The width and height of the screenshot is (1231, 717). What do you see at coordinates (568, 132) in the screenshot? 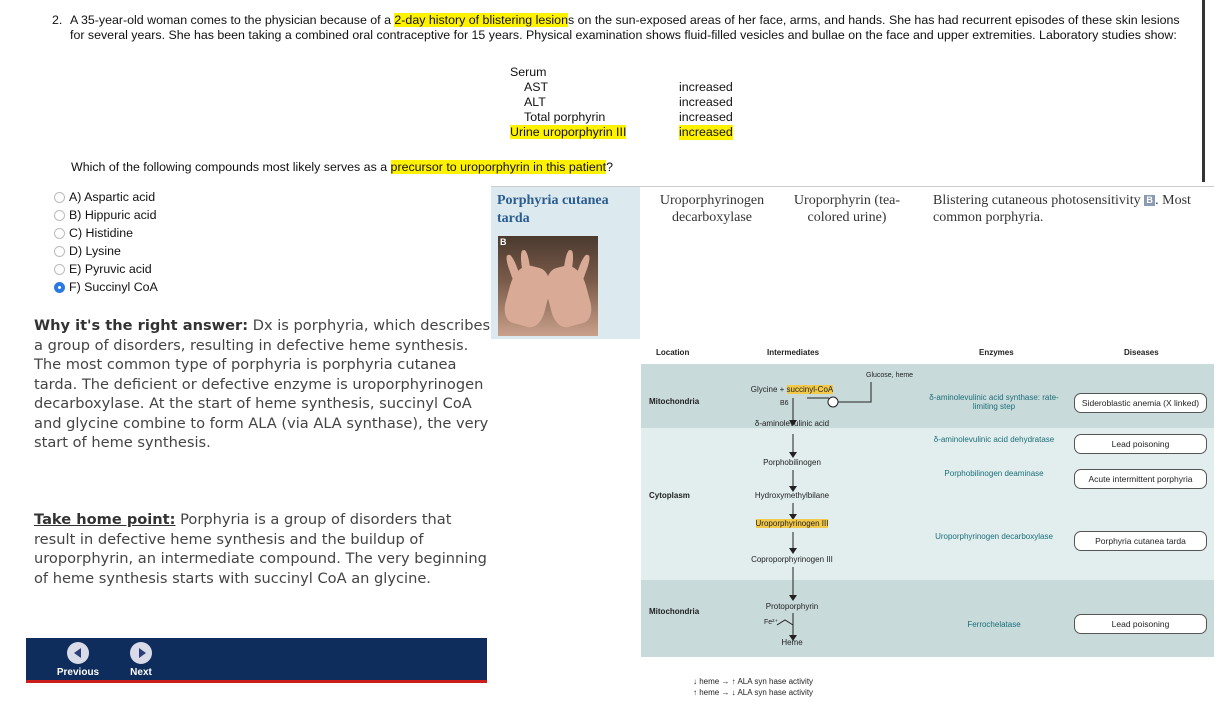
I see `lab-name-highlight: Urine uroporphyrin III` at bounding box center [568, 132].